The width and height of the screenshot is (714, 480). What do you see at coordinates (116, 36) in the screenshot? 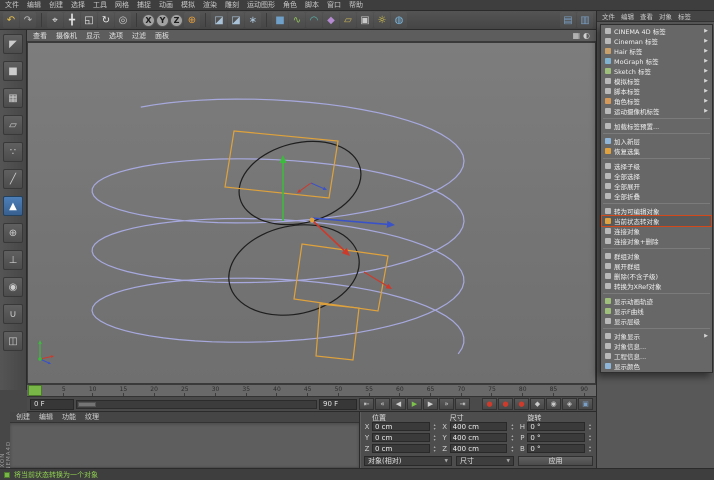
I see `viewport-menu-item: 选项` at bounding box center [116, 36].